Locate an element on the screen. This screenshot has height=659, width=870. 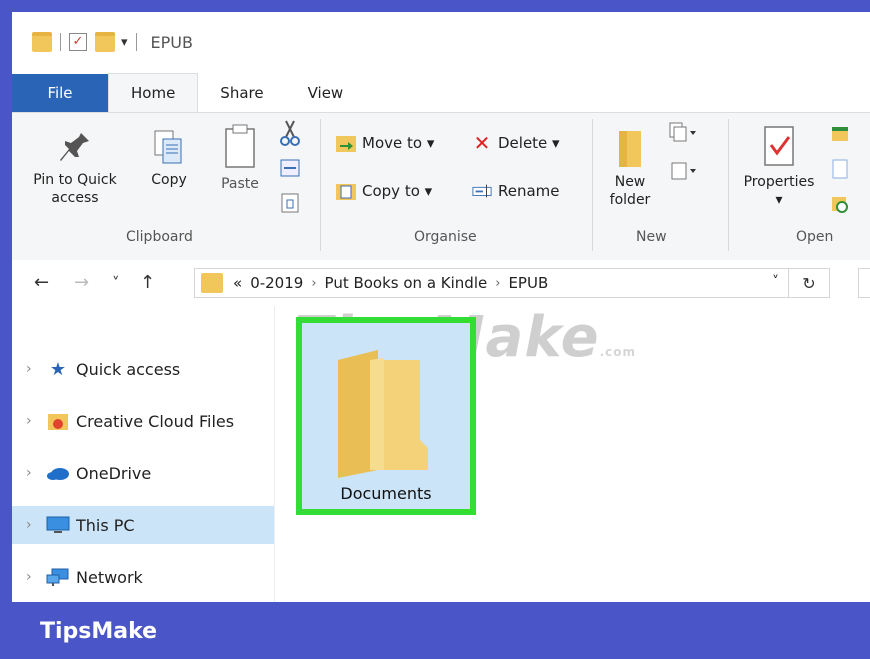
customize-toolbar-icon: ▾ is located at coordinates (124, 42).